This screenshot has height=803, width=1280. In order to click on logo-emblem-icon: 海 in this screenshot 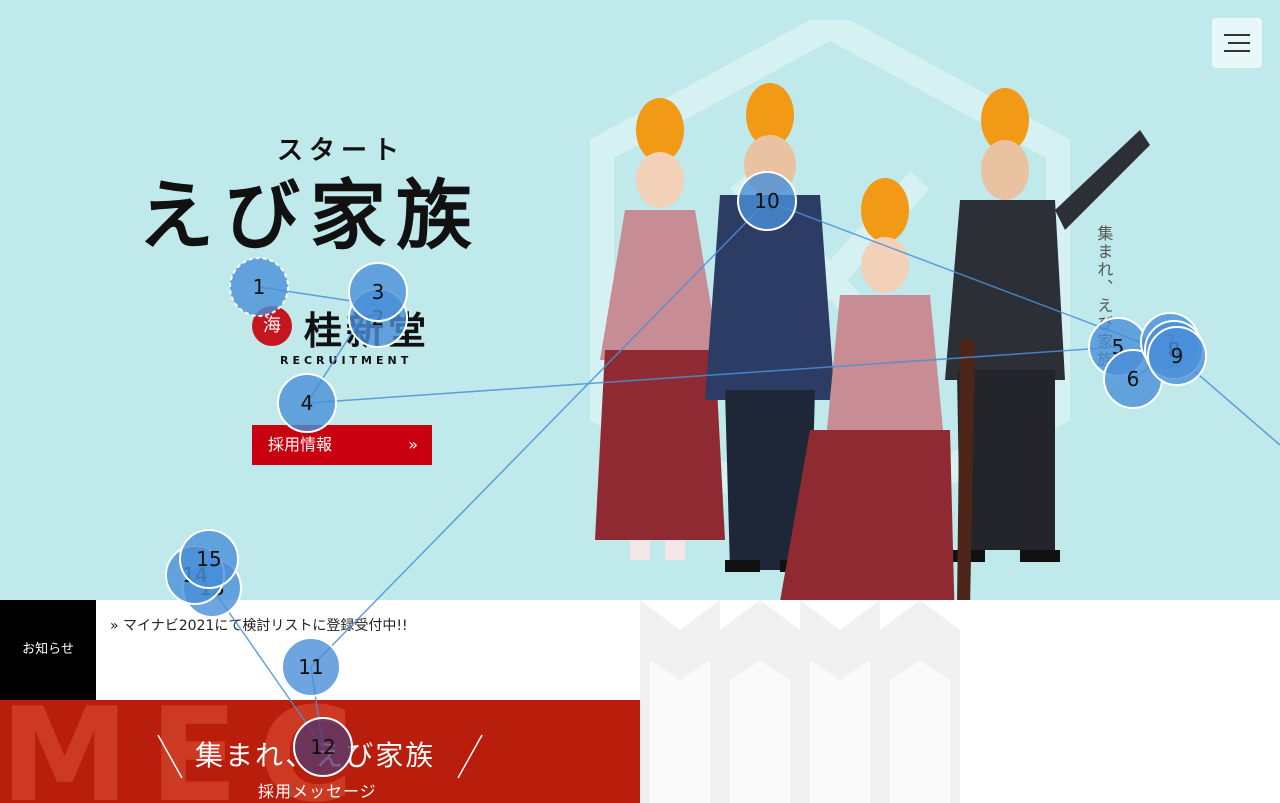, I will do `click(272, 326)`.